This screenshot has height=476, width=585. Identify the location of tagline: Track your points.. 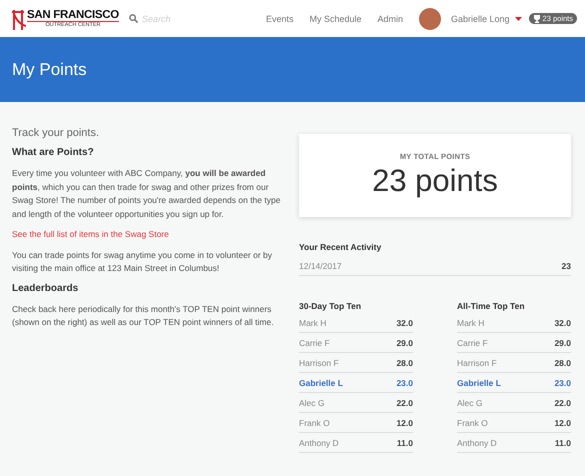
(56, 133).